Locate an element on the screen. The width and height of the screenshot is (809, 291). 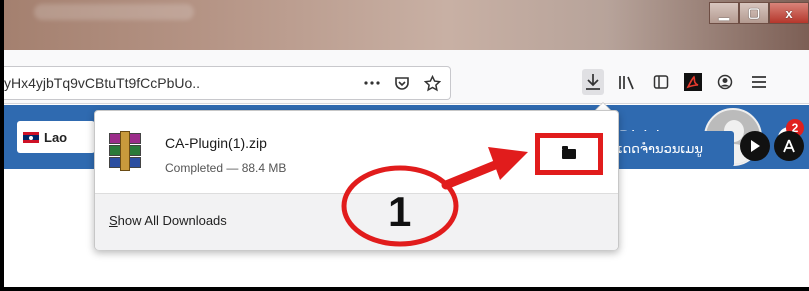
url-bar-actions is located at coordinates (402, 83).